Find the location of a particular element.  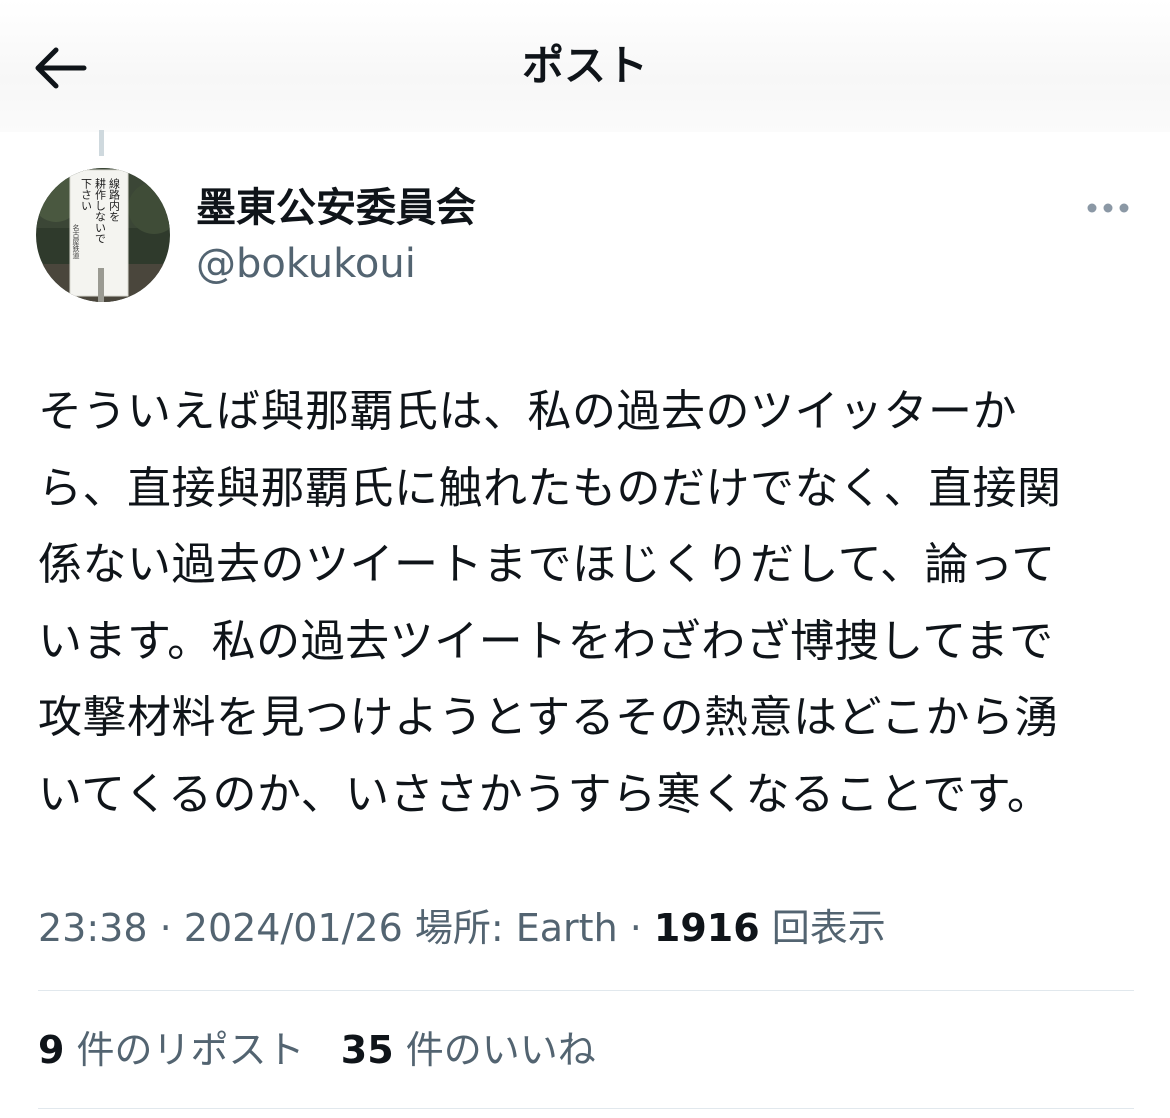

tweet-text-line: 係ない過去のツイートまでほじくりだして、論って is located at coordinates (547, 564).